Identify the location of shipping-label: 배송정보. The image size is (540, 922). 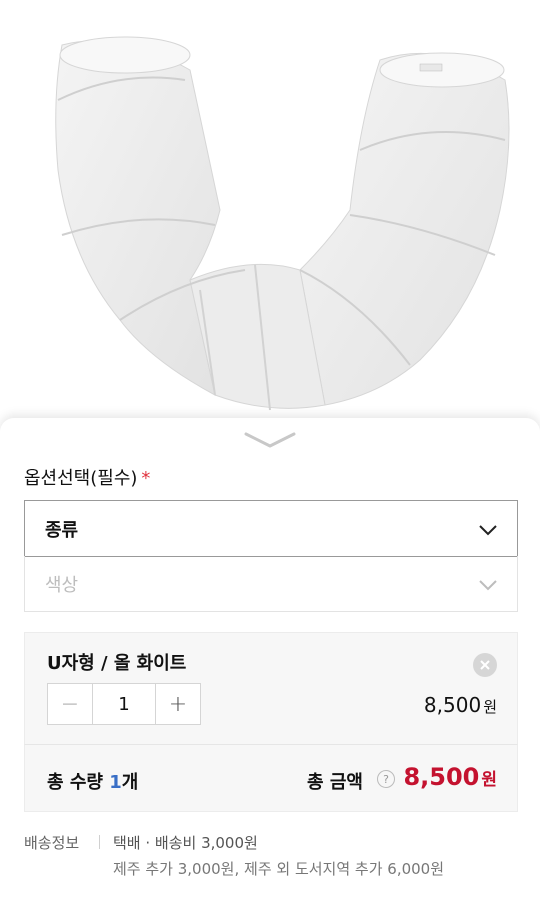
(52, 843).